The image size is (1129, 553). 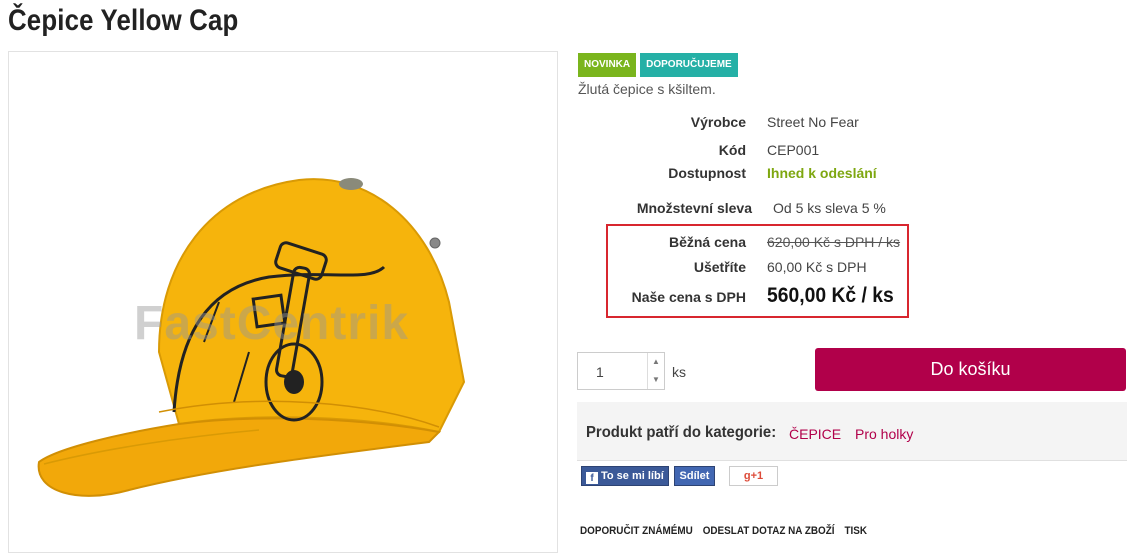 What do you see at coordinates (829, 208) in the screenshot?
I see `discount-value: Od 5 ks sleva 5 %` at bounding box center [829, 208].